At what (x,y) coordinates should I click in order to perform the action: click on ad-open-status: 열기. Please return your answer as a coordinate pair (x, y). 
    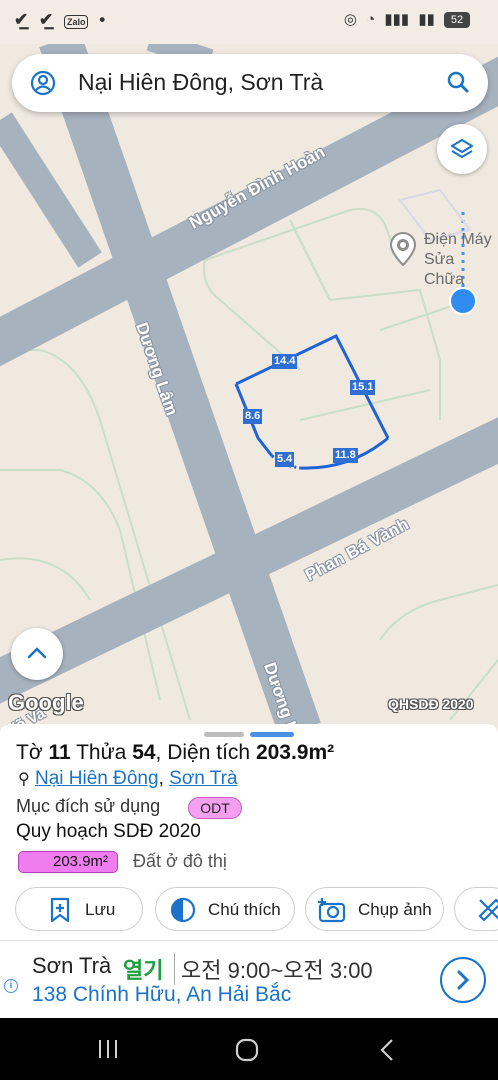
    Looking at the image, I should click on (143, 970).